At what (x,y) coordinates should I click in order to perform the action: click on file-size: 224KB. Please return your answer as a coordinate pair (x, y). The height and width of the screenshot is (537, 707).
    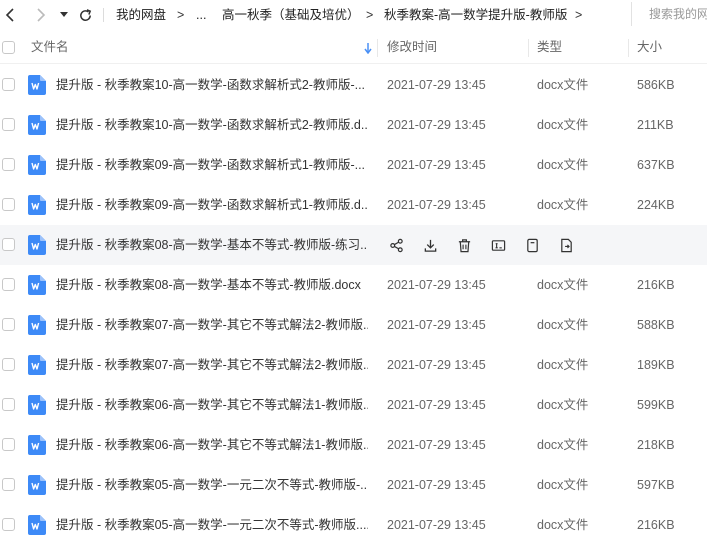
    Looking at the image, I should click on (656, 205).